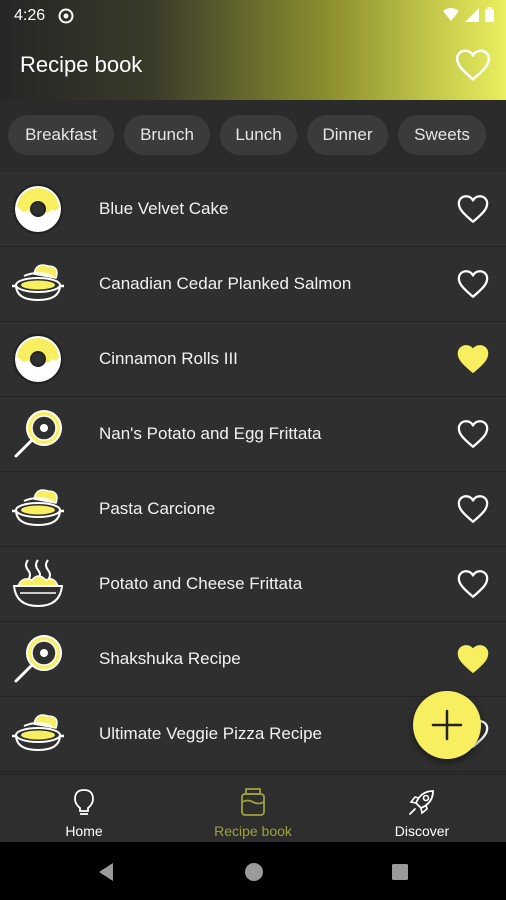 Image resolution: width=506 pixels, height=900 pixels. What do you see at coordinates (422, 831) in the screenshot?
I see `nav-discover-label: Discover` at bounding box center [422, 831].